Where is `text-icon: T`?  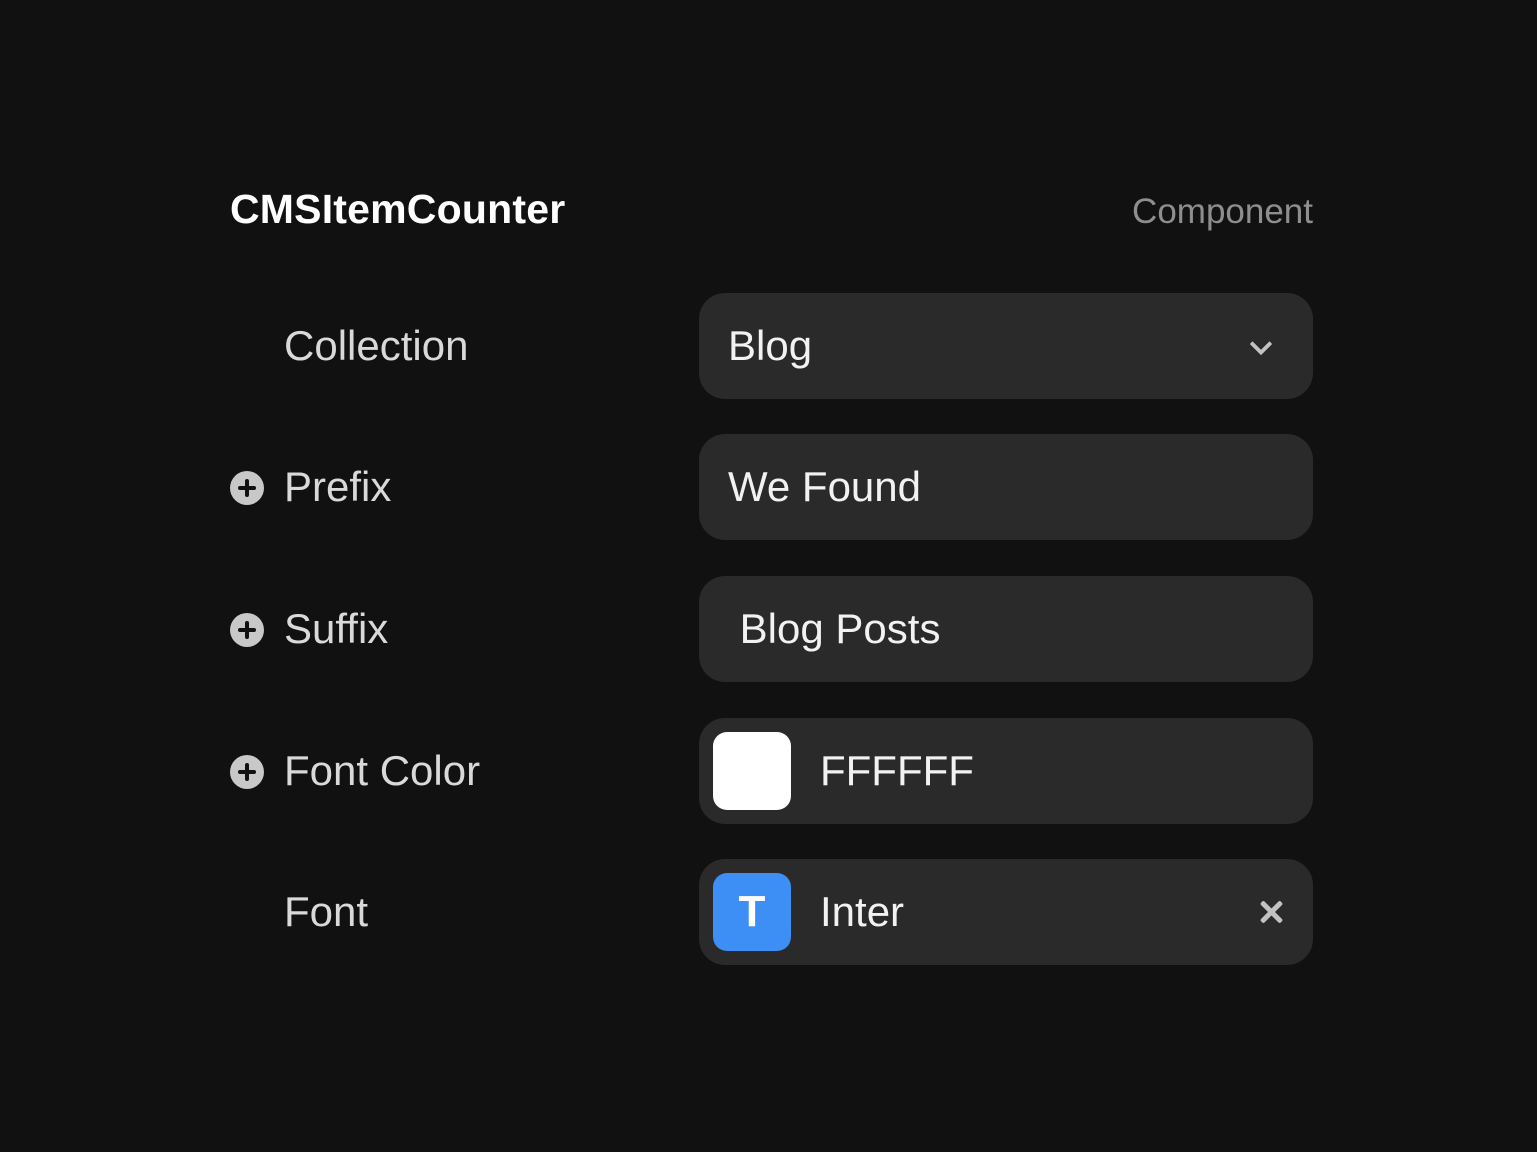 text-icon: T is located at coordinates (752, 912).